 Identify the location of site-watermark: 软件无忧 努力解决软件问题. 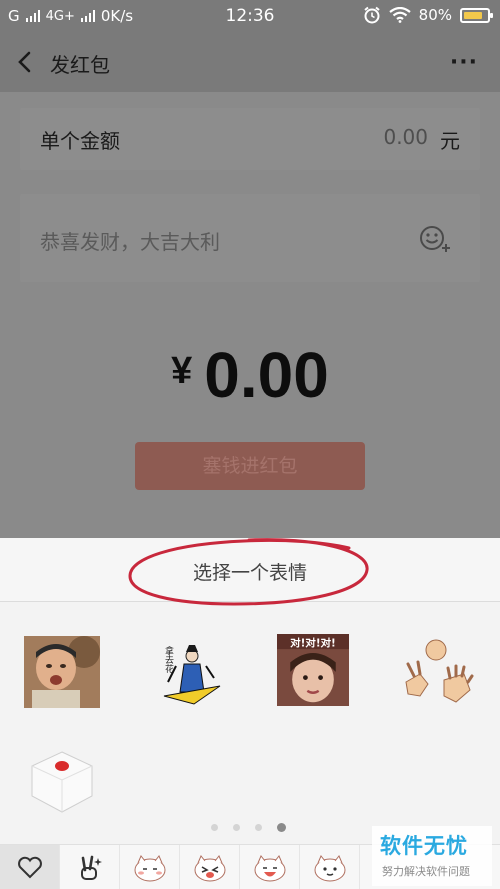
(432, 856).